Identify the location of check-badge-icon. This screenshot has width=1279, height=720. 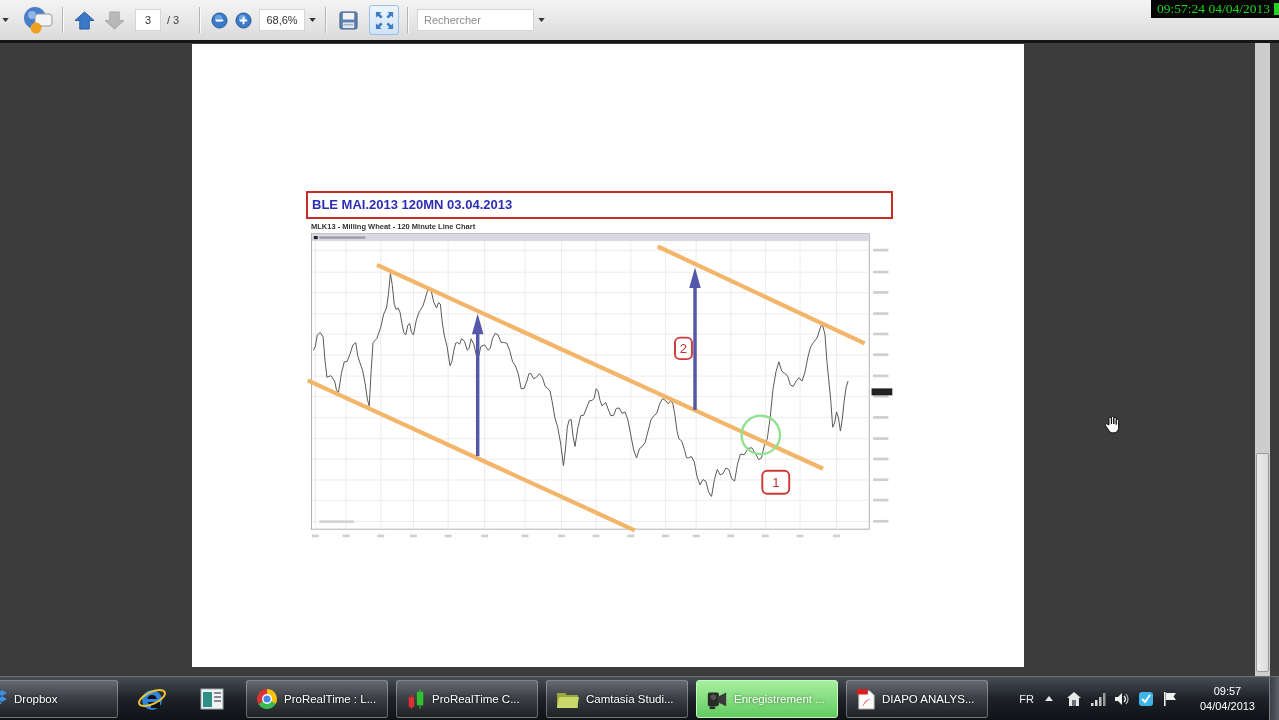
(1145, 698).